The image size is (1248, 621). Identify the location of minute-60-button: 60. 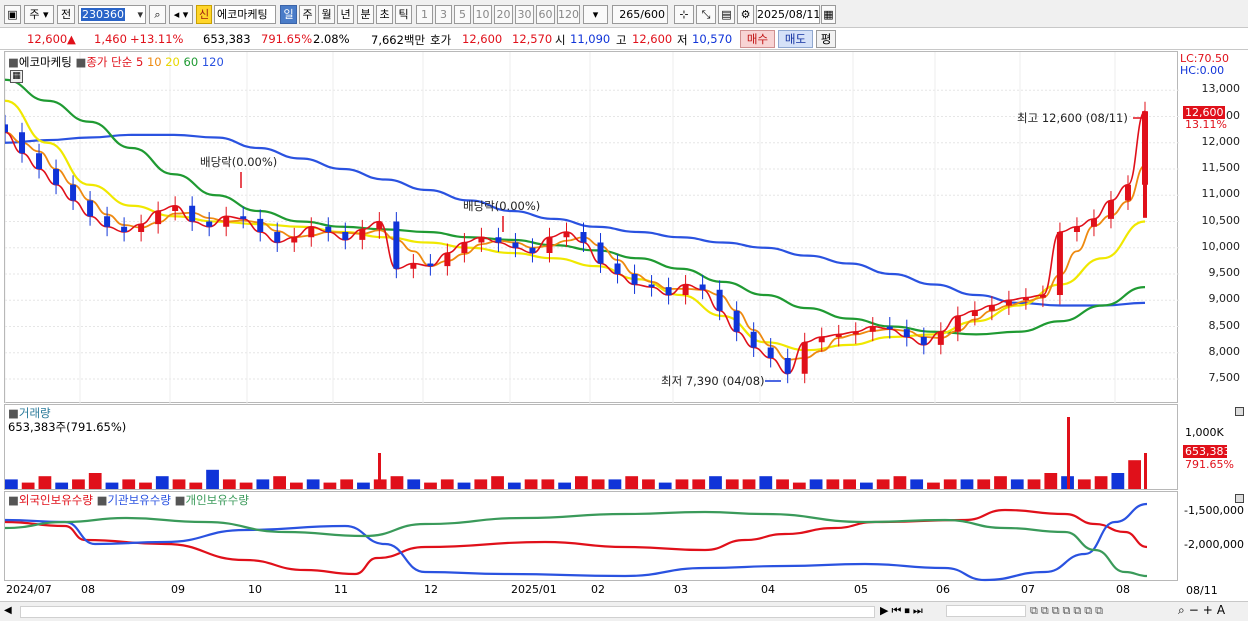
(545, 14).